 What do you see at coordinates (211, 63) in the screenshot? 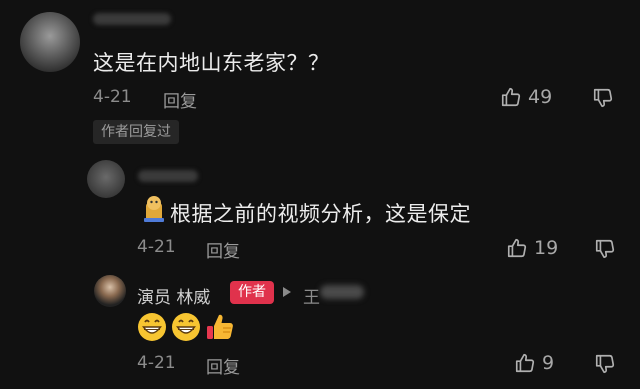
I see `comment-text: 这是在内地山东老家？？` at bounding box center [211, 63].